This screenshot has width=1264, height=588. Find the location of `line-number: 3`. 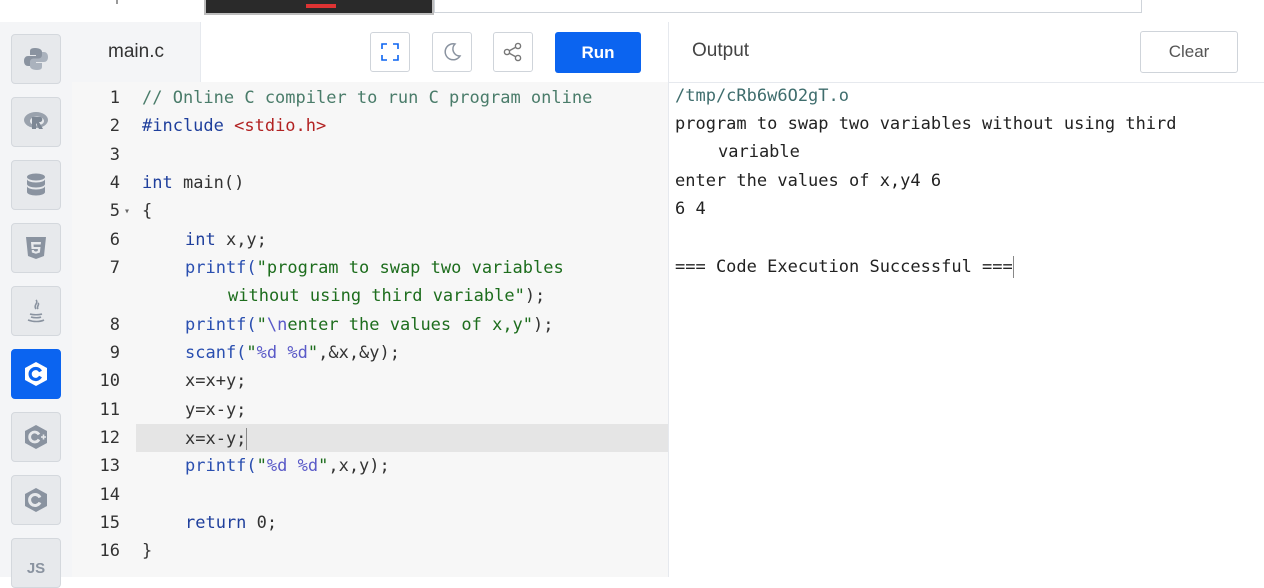

line-number: 3 is located at coordinates (114, 155).